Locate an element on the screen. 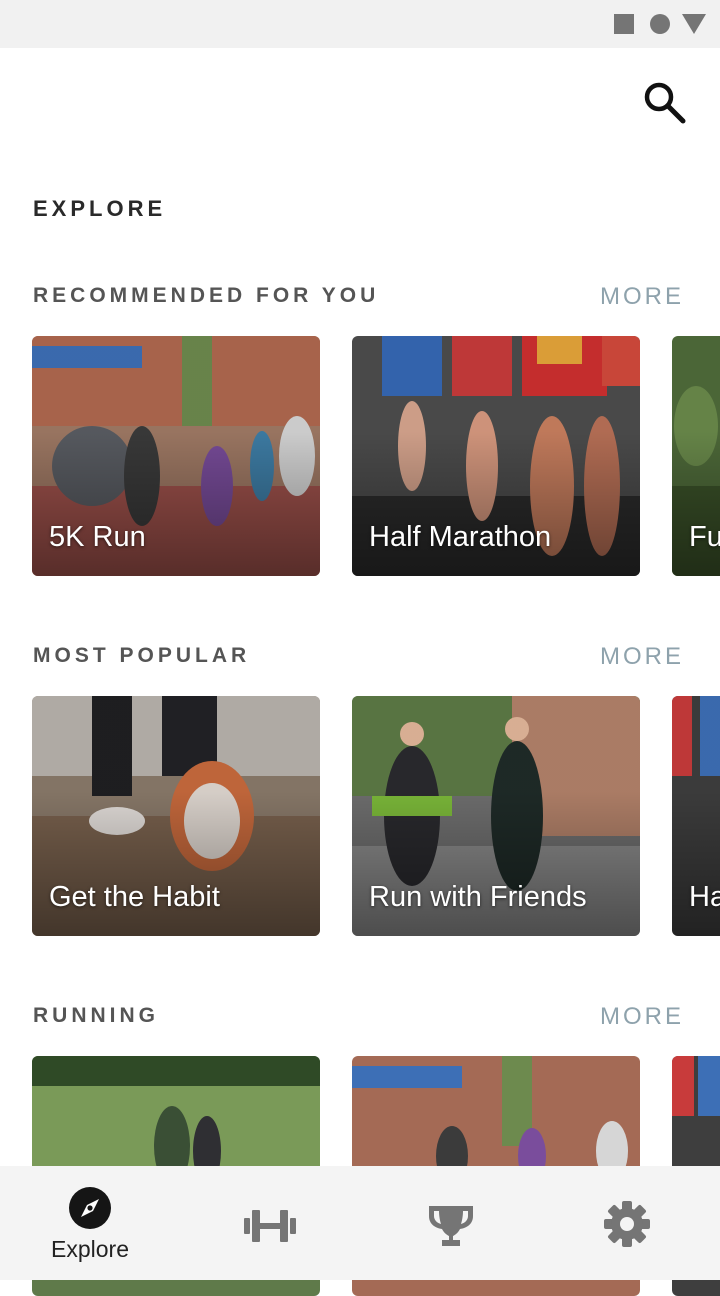  card-label: Get the Habit is located at coordinates (134, 897).